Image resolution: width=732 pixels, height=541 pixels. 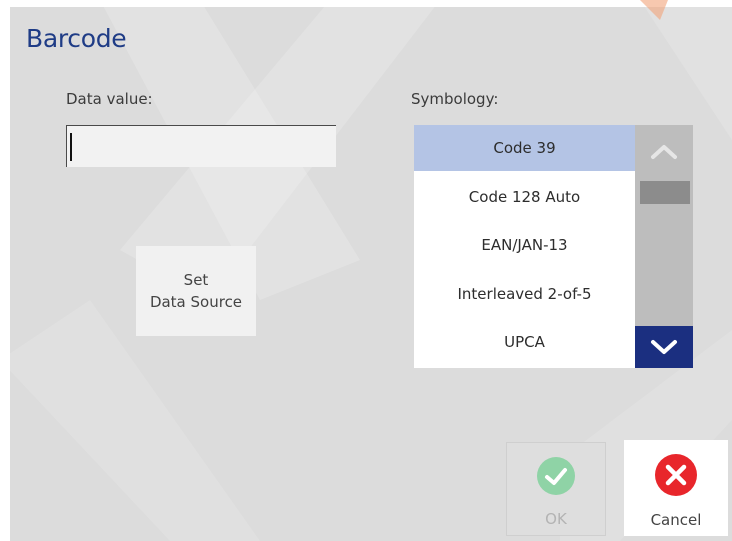 What do you see at coordinates (196, 280) in the screenshot?
I see `set-data-source-line1: Set` at bounding box center [196, 280].